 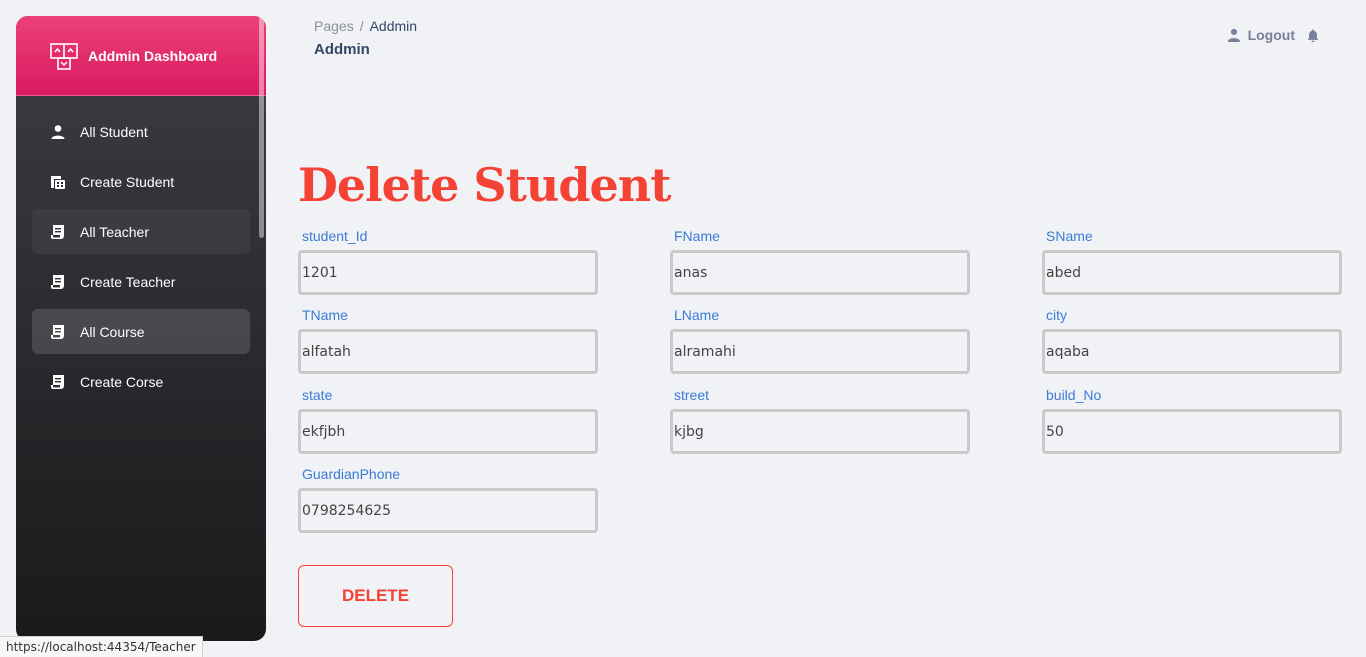 I want to click on logout-button: Logout, so click(x=1261, y=35).